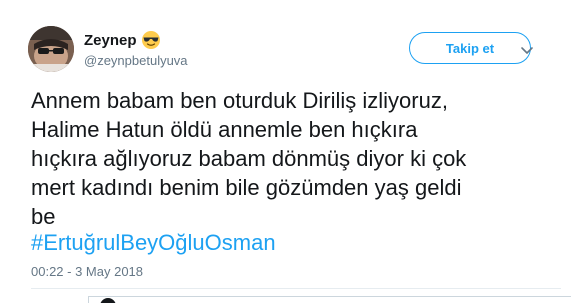 The width and height of the screenshot is (571, 303). What do you see at coordinates (527, 50) in the screenshot?
I see `chevron-down-icon` at bounding box center [527, 50].